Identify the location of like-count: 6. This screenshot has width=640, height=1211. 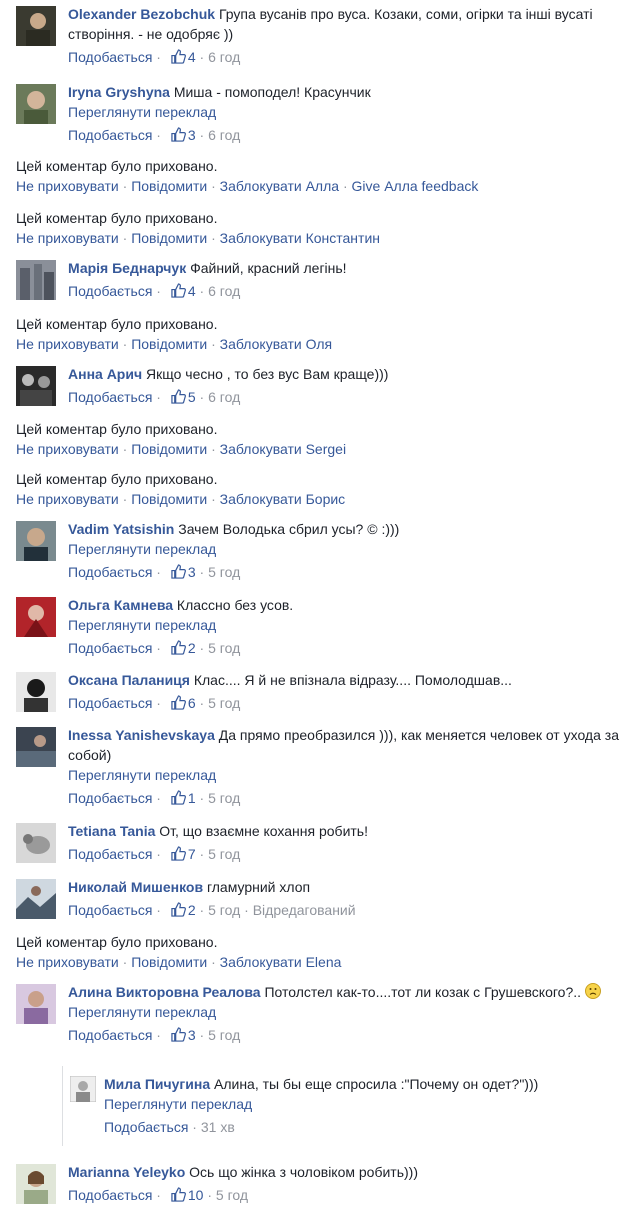
(192, 703).